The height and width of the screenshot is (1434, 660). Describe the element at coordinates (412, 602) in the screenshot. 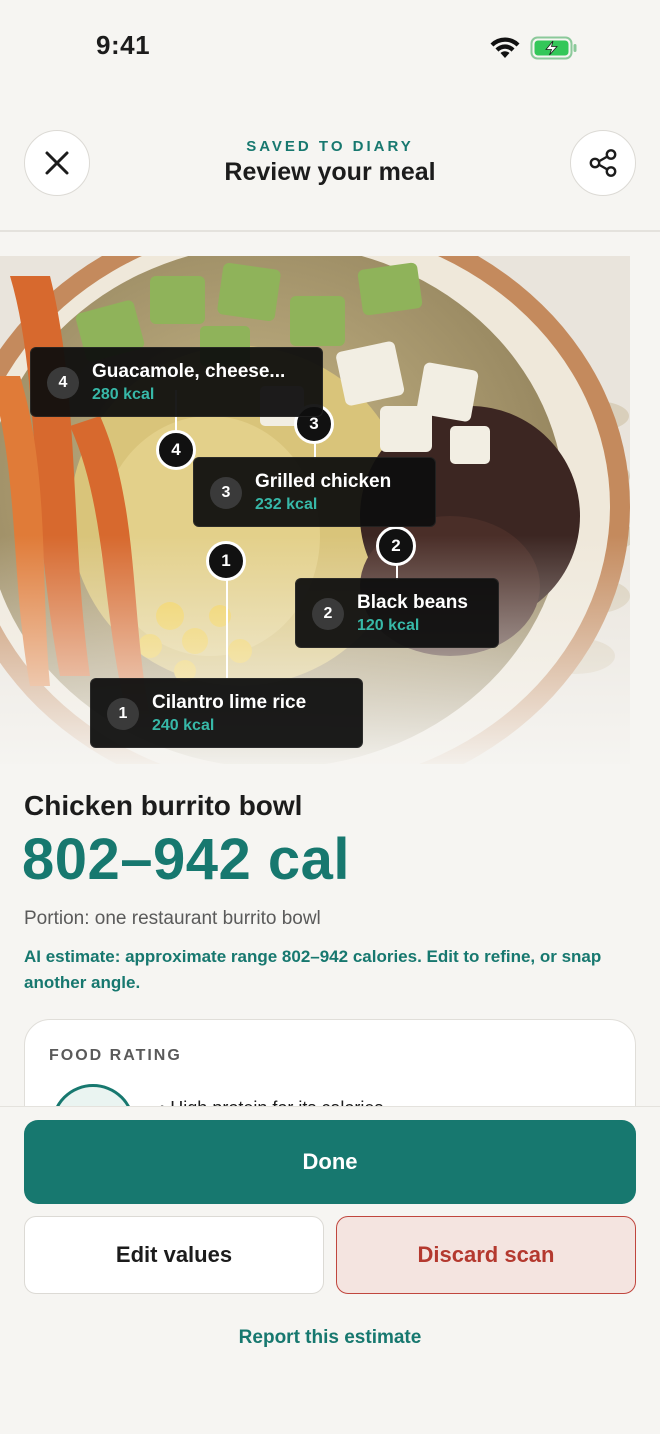

I see `tag-food-name: Black beans` at that location.